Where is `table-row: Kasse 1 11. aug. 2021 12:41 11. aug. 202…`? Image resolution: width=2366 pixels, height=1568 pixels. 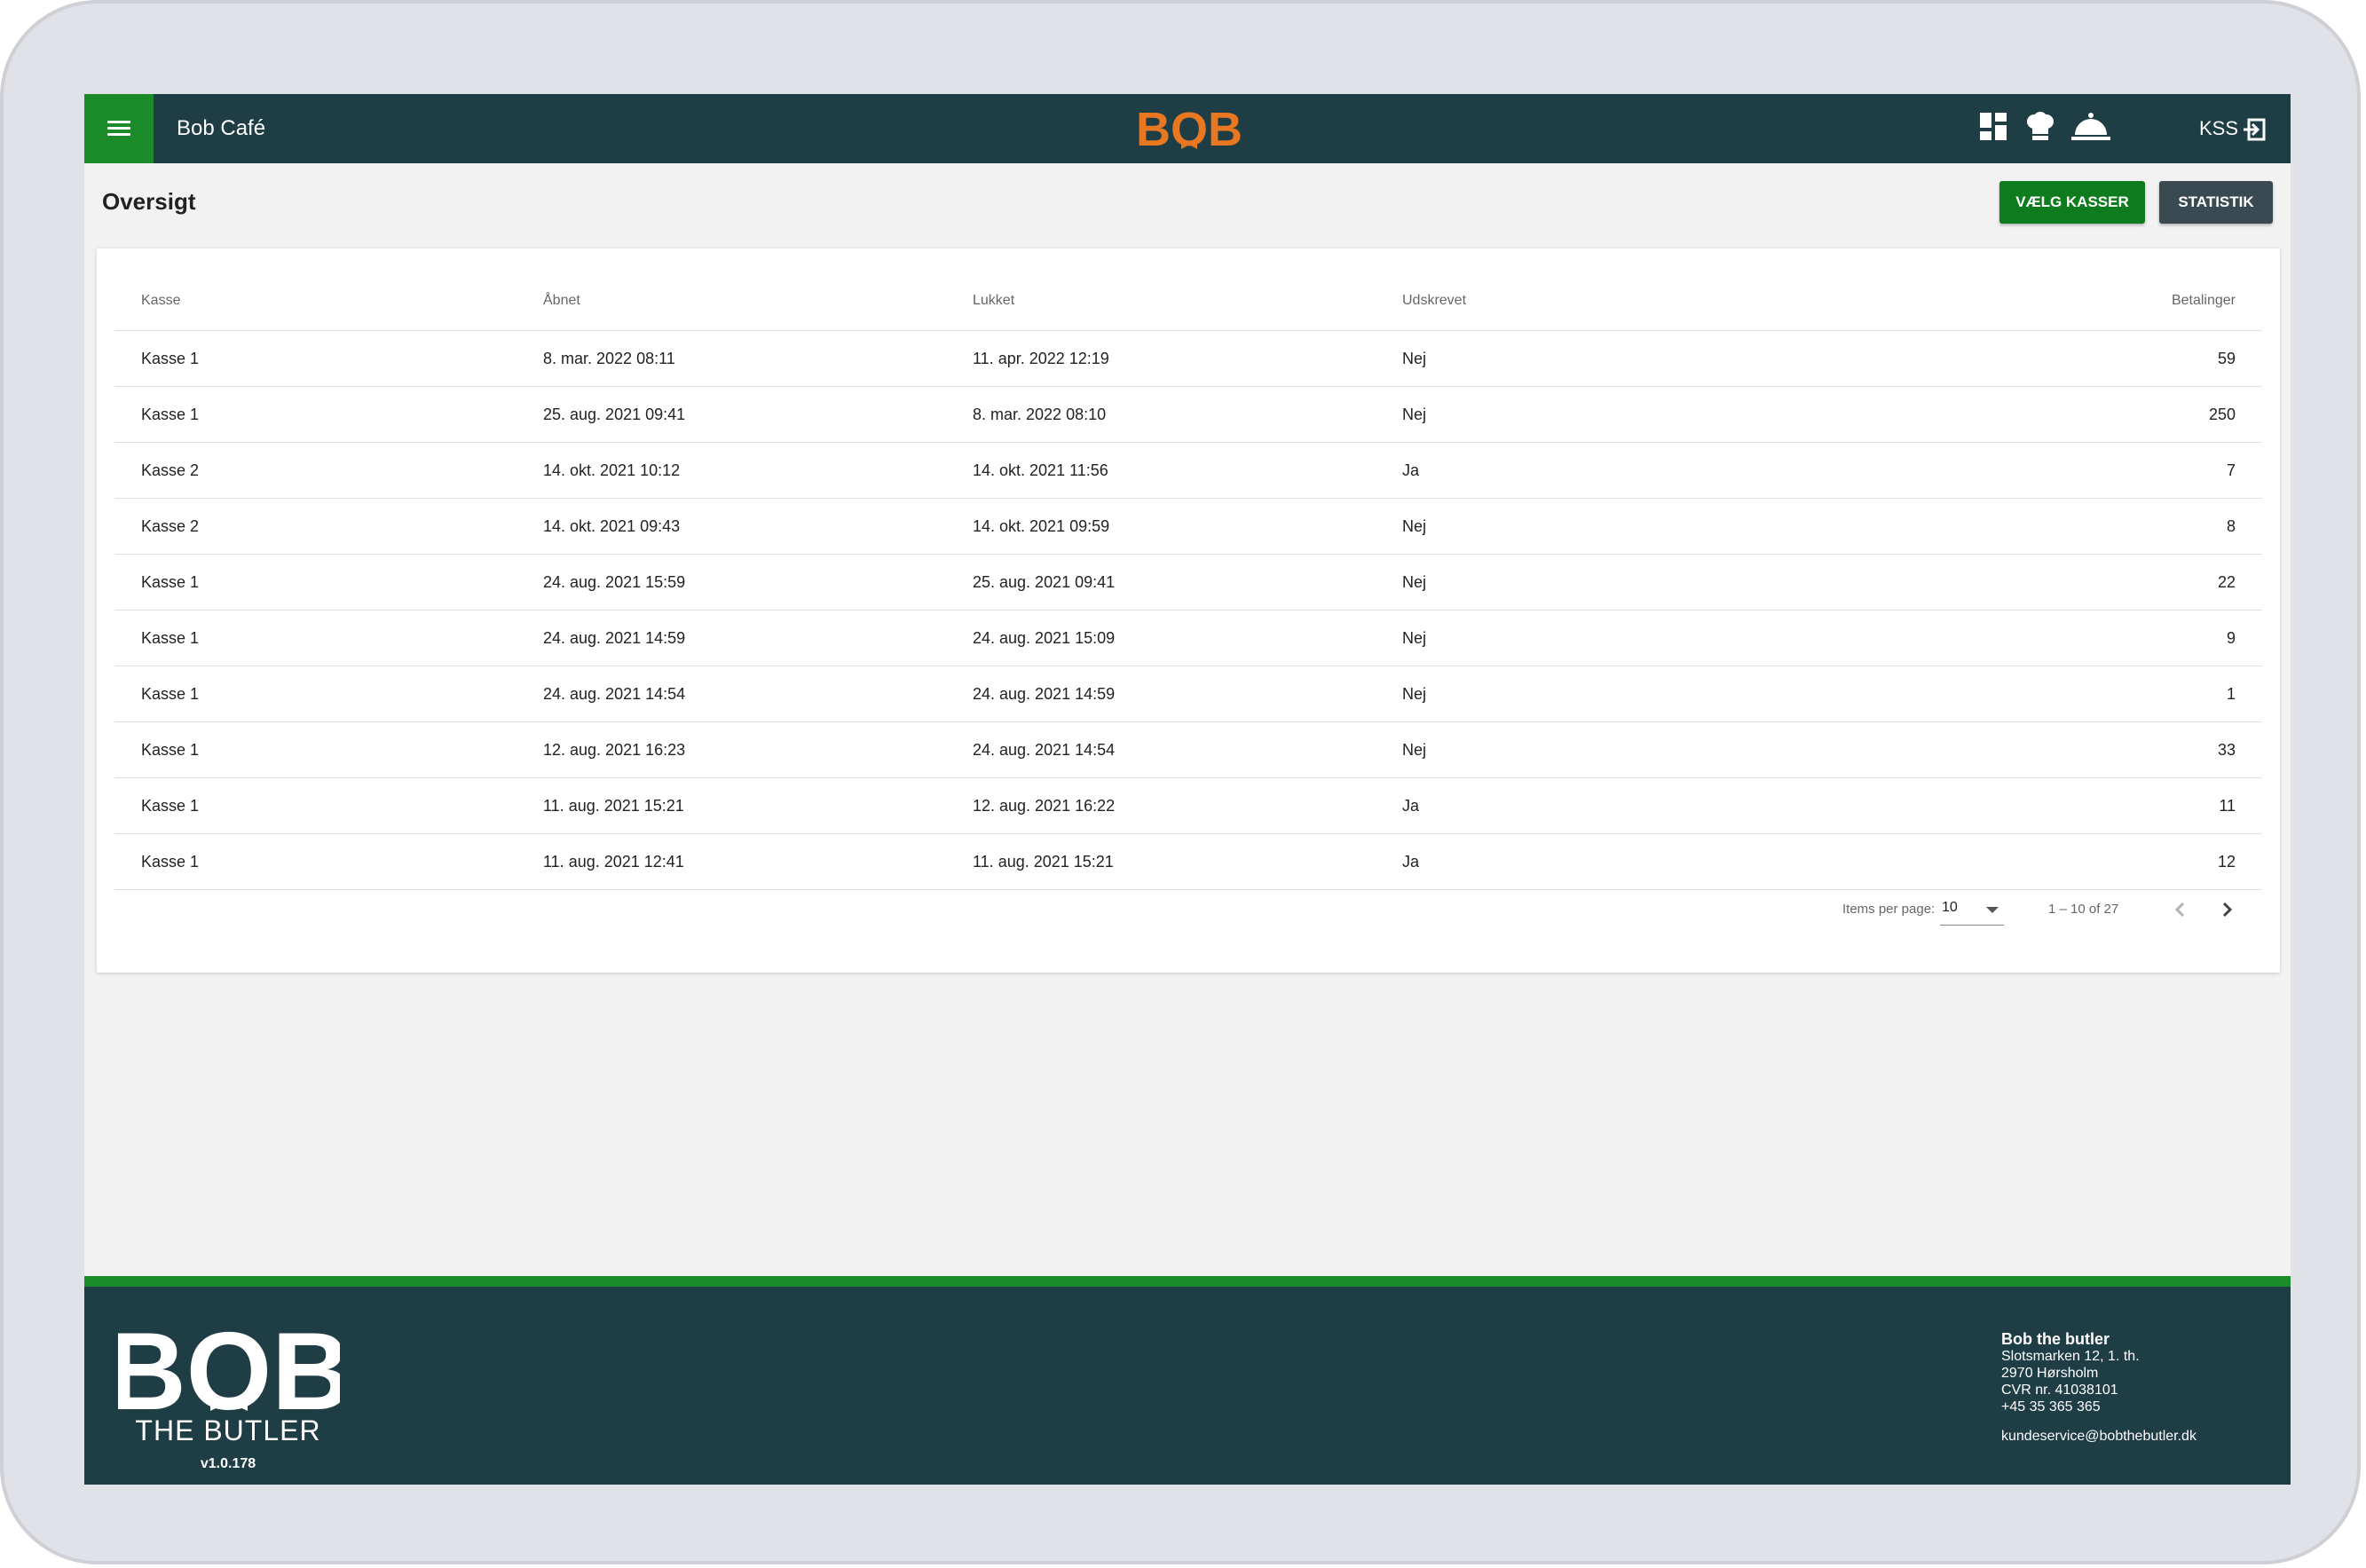 table-row: Kasse 1 11. aug. 2021 12:41 11. aug. 202… is located at coordinates (1188, 861).